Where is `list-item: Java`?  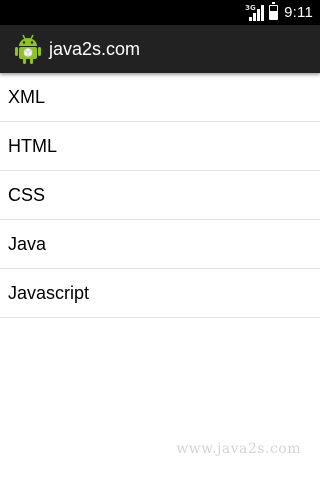
list-item: Java is located at coordinates (160, 244).